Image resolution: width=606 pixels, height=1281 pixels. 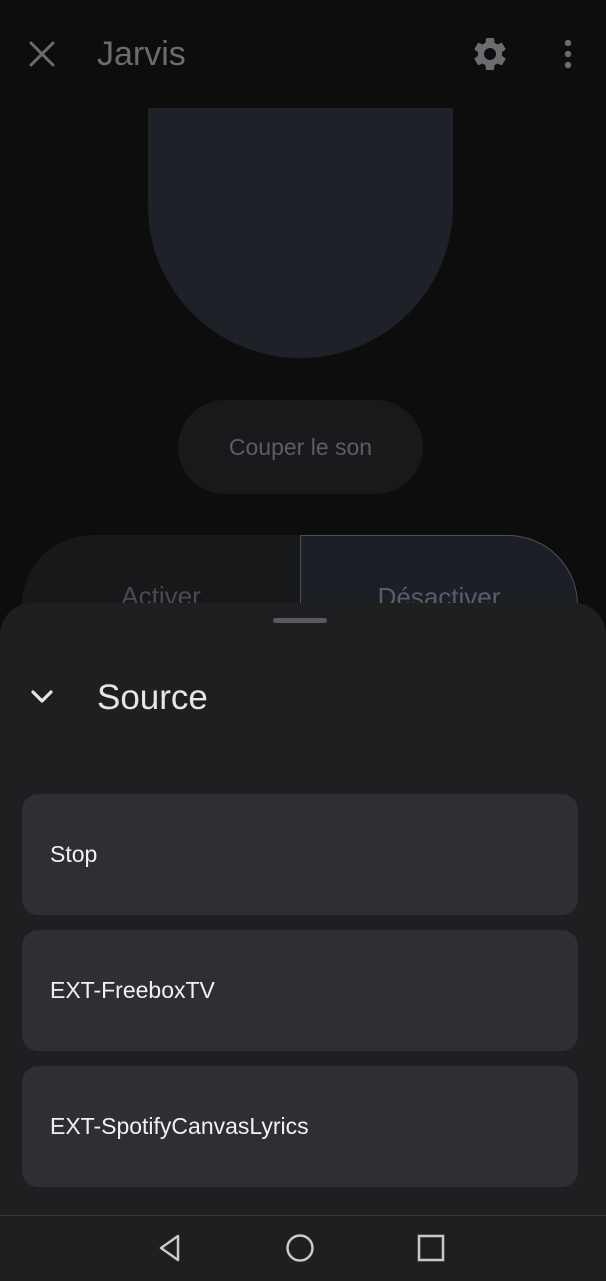 What do you see at coordinates (300, 447) in the screenshot?
I see `mute-button: Couper le son` at bounding box center [300, 447].